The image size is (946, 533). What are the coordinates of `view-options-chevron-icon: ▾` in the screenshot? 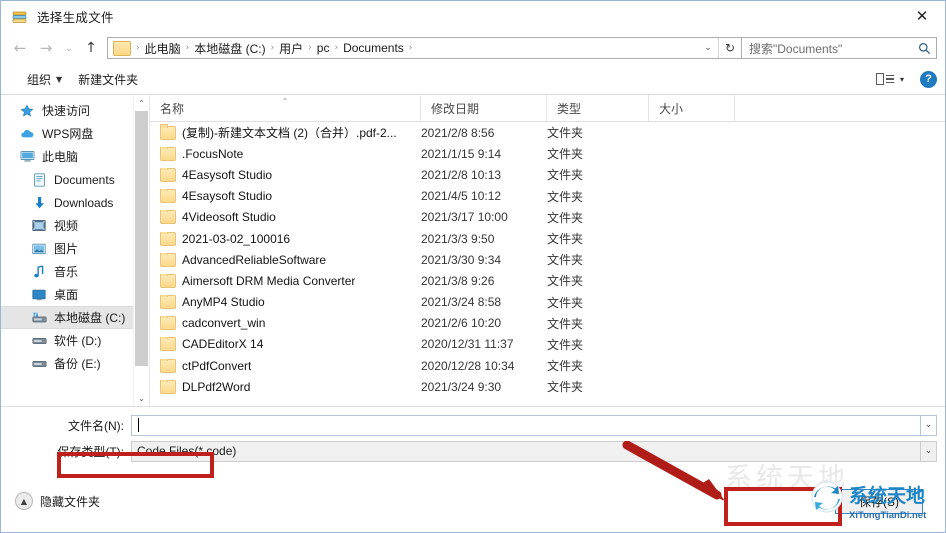 It's located at (902, 79).